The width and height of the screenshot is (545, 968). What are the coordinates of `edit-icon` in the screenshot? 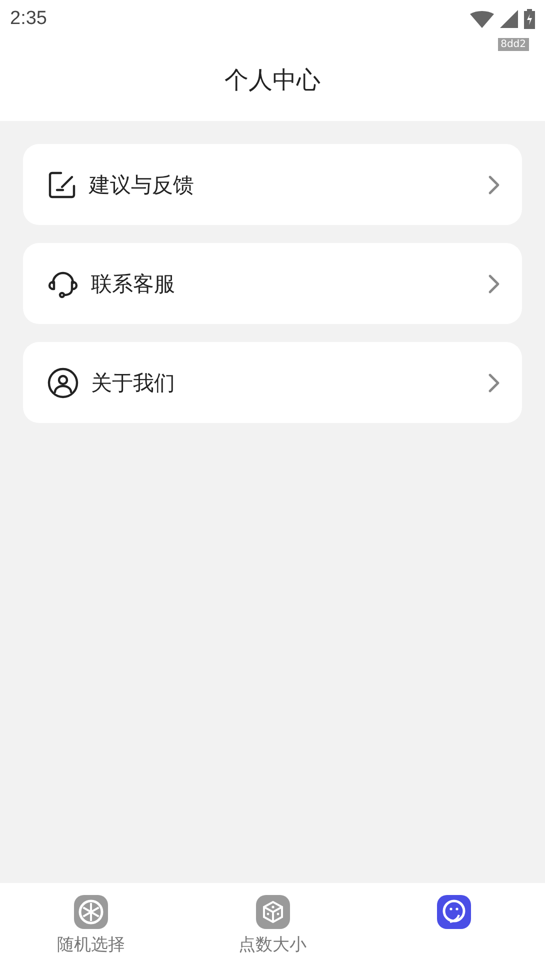 It's located at (62, 185).